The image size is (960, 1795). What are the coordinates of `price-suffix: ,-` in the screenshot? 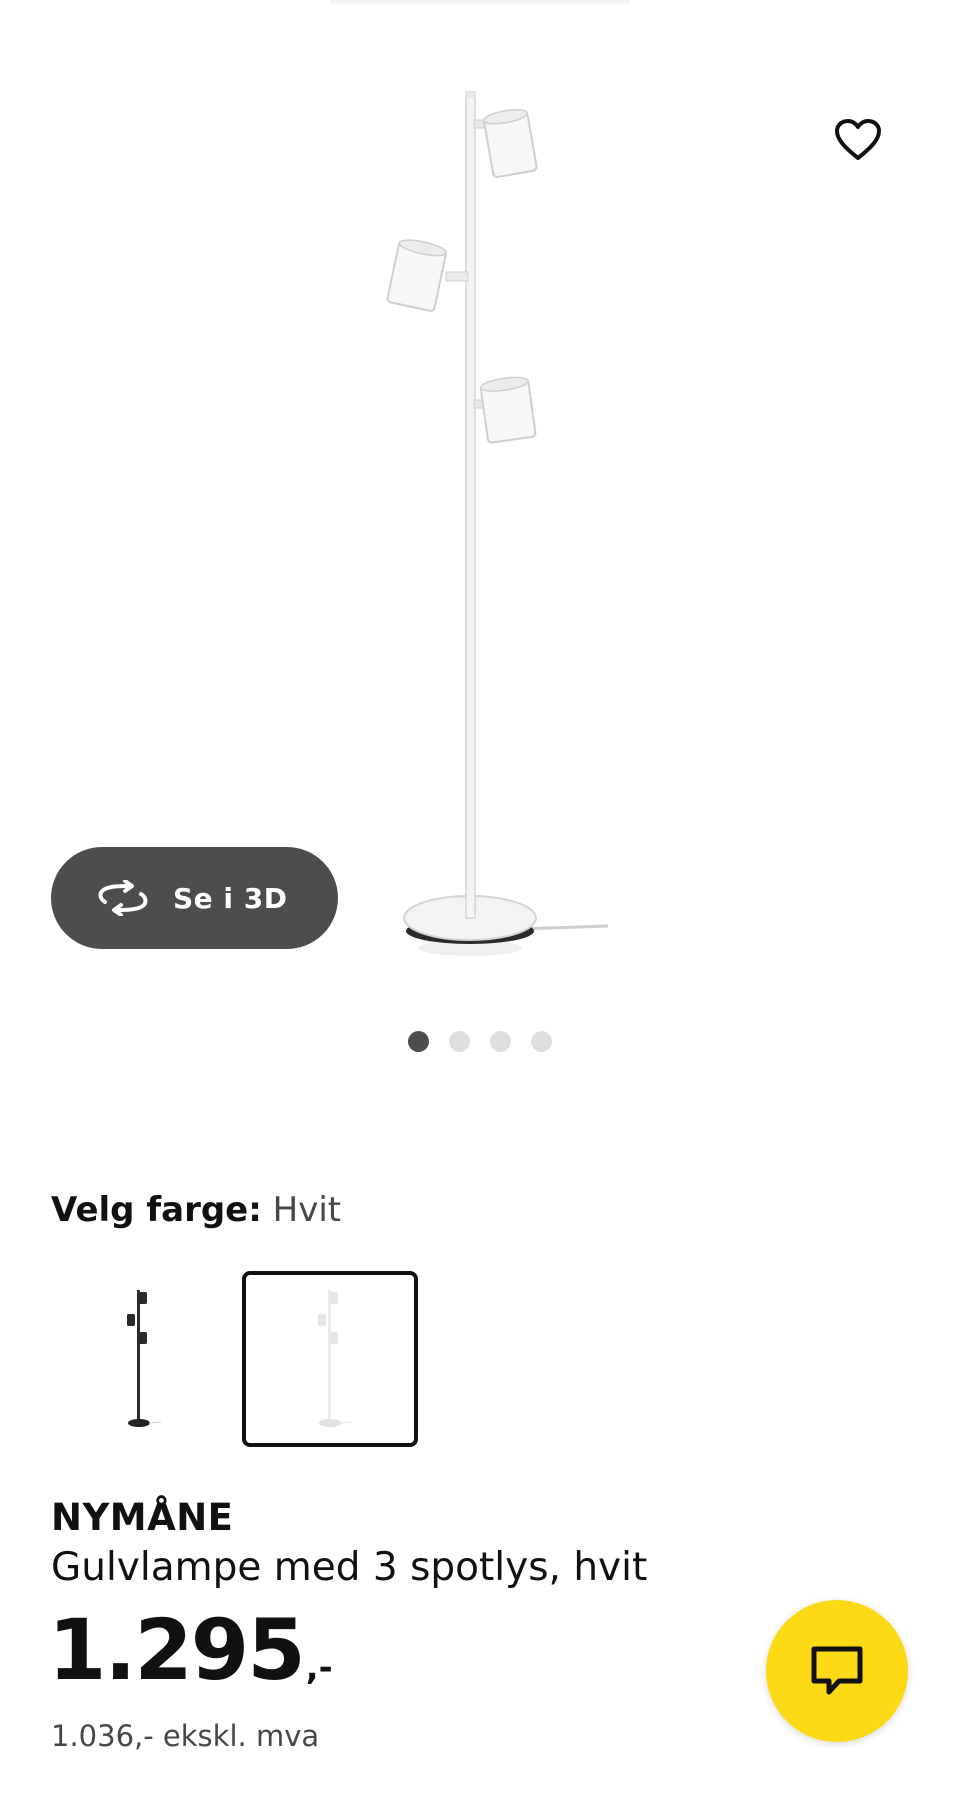 It's located at (319, 1668).